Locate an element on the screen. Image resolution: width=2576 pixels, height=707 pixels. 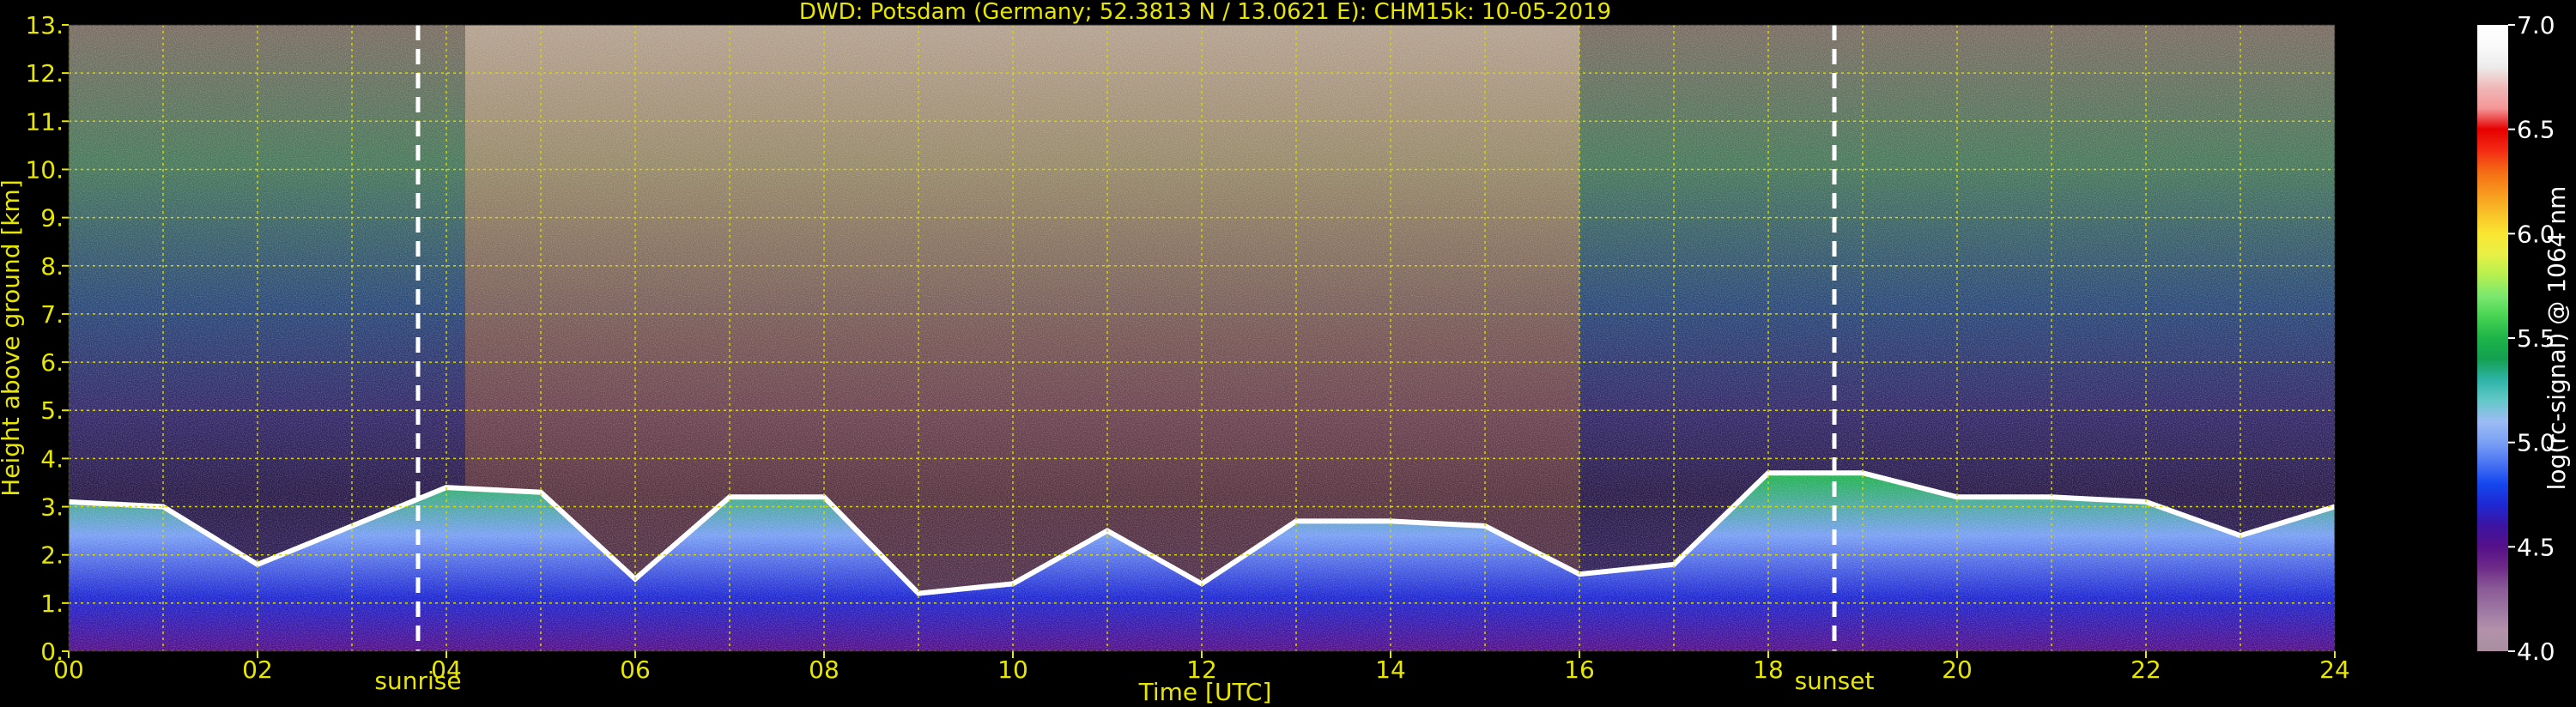
y-tick-label: 11. is located at coordinates (44, 122).